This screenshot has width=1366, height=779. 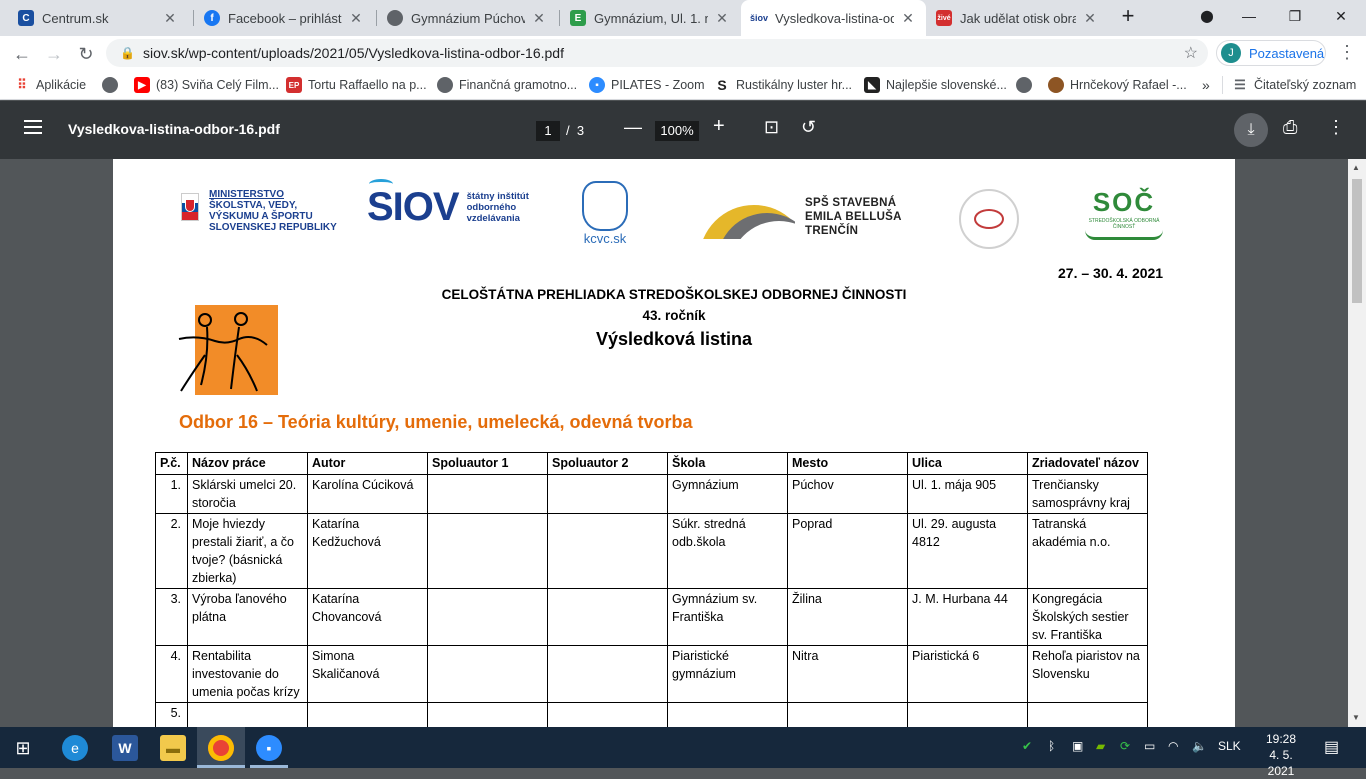 I want to click on back-arrow-icon: ←, so click(x=22, y=54).